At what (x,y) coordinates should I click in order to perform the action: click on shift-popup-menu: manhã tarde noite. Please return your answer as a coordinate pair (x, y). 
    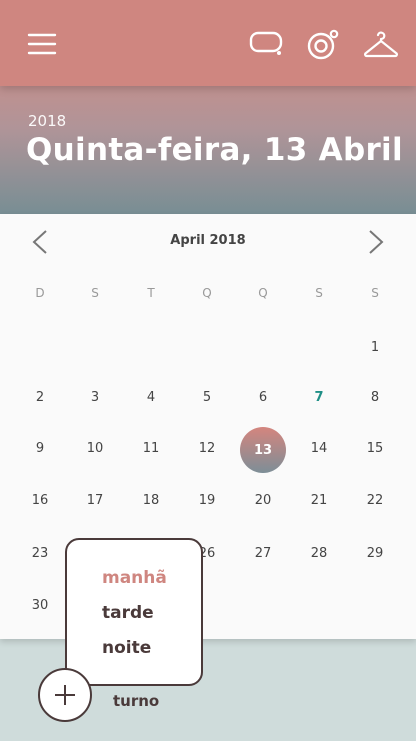
    Looking at the image, I should click on (134, 612).